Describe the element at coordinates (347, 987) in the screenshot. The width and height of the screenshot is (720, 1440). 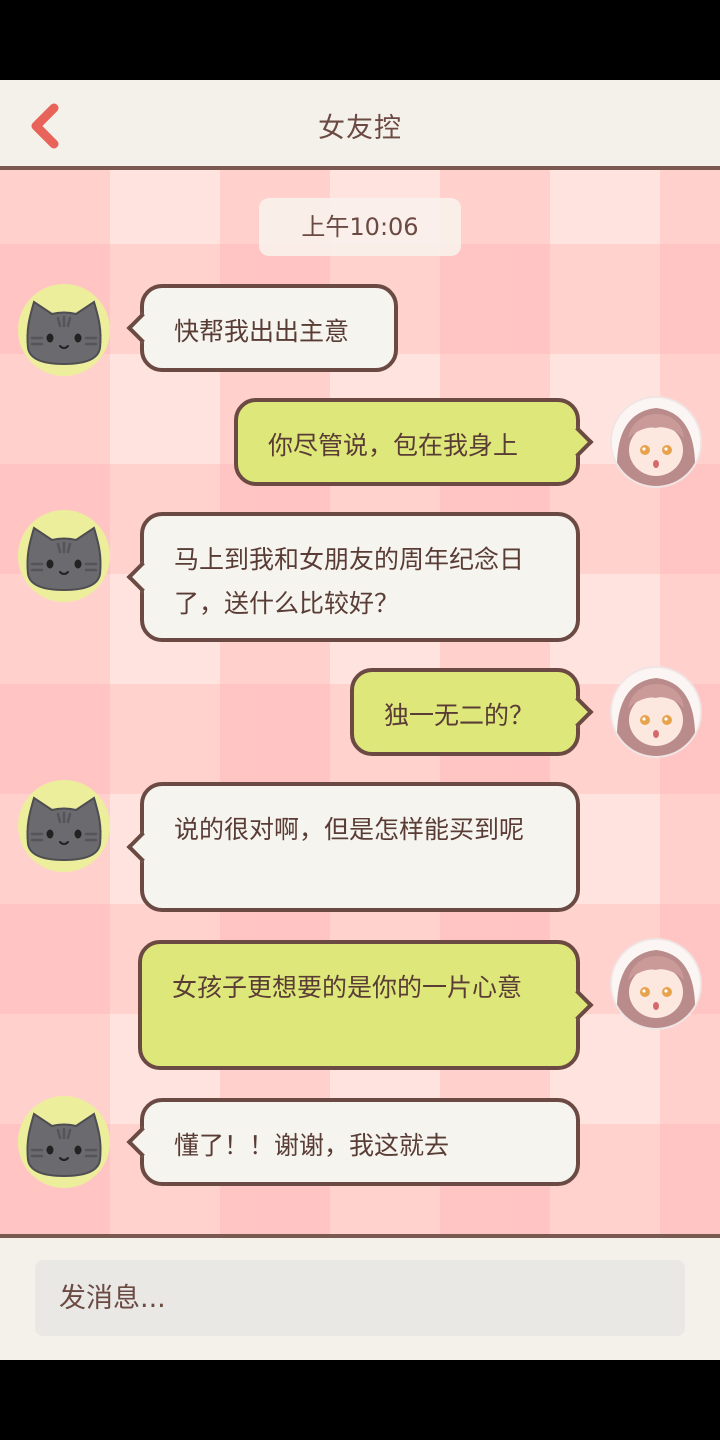
I see `message-text: 女孩子更想要的是你的一片心意` at that location.